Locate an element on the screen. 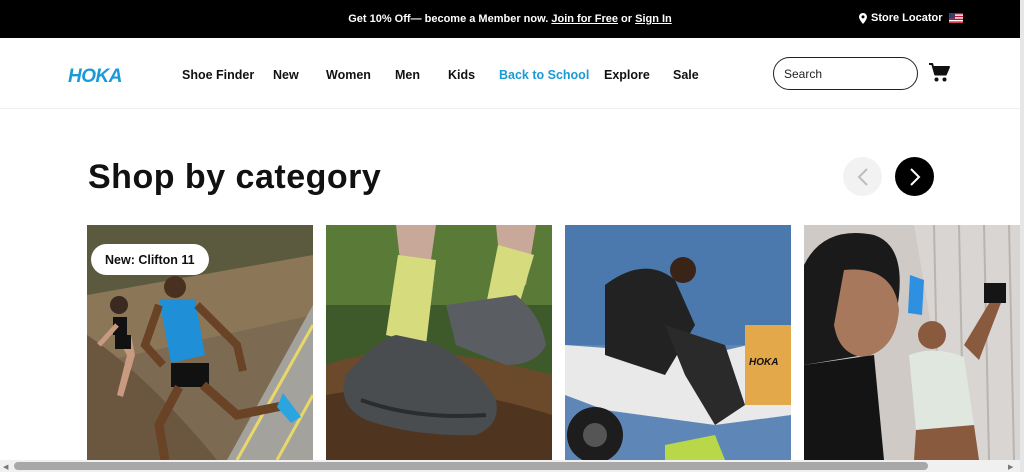 The height and width of the screenshot is (472, 1024). carousel-next-button is located at coordinates (914, 176).